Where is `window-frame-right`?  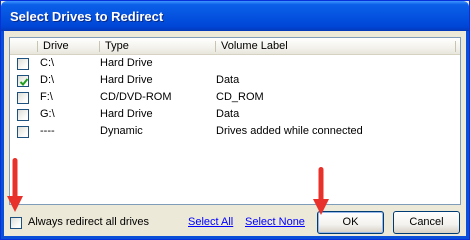 window-frame-right is located at coordinates (467, 135).